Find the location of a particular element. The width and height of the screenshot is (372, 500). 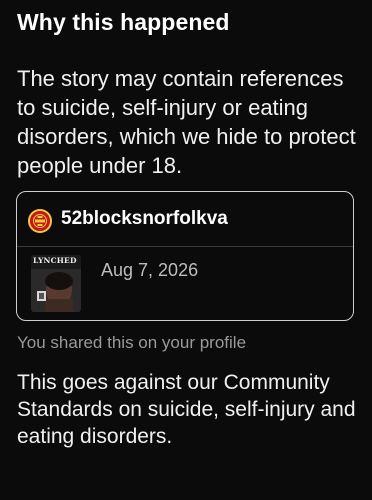

story-date: Aug 7, 2026 is located at coordinates (150, 270).